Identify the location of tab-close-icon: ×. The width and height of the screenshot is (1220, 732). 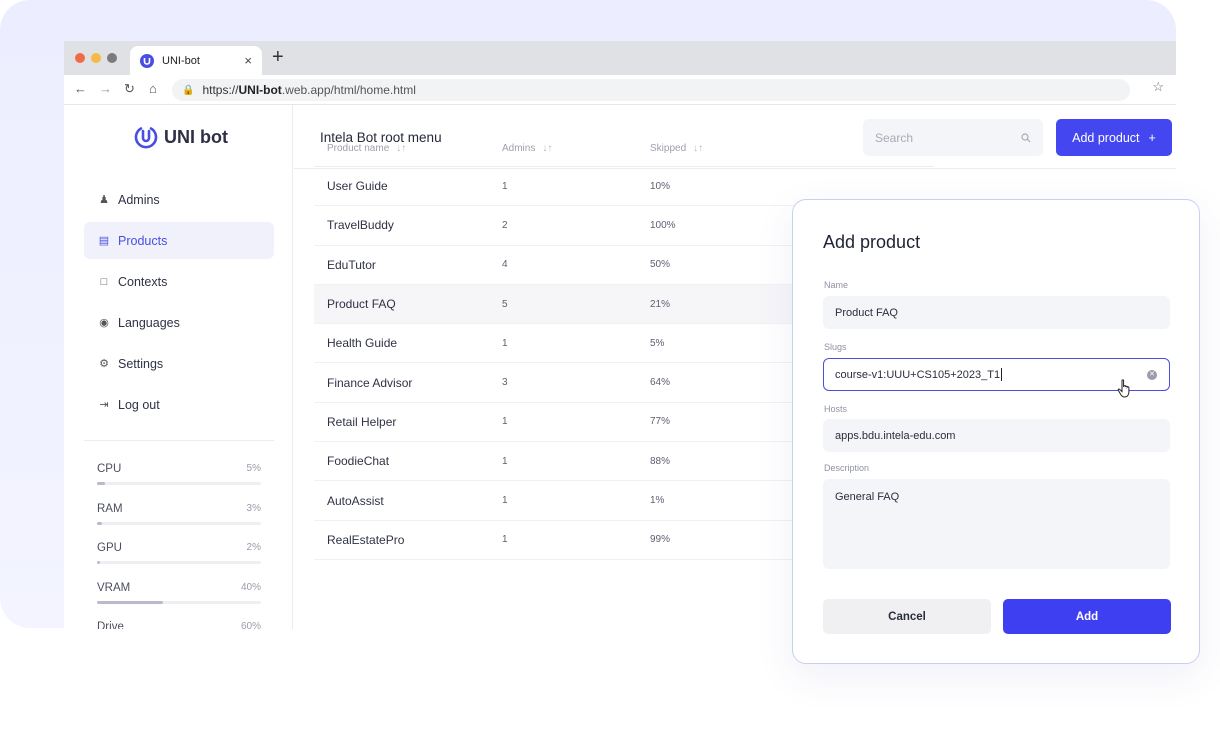
(248, 60).